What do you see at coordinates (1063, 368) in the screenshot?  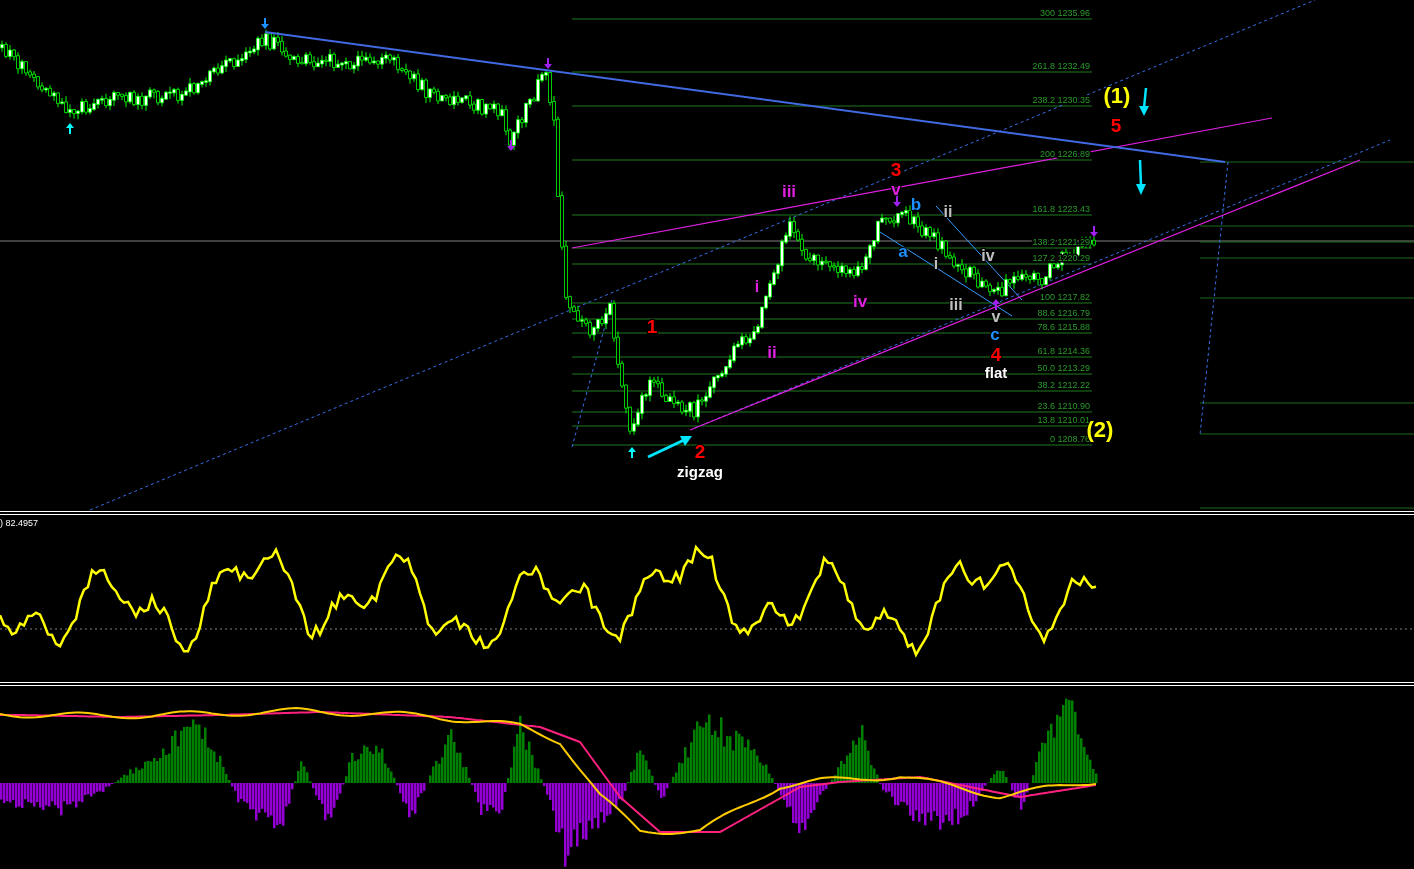 I see `fibonacci-label: 50.0 1213.29` at bounding box center [1063, 368].